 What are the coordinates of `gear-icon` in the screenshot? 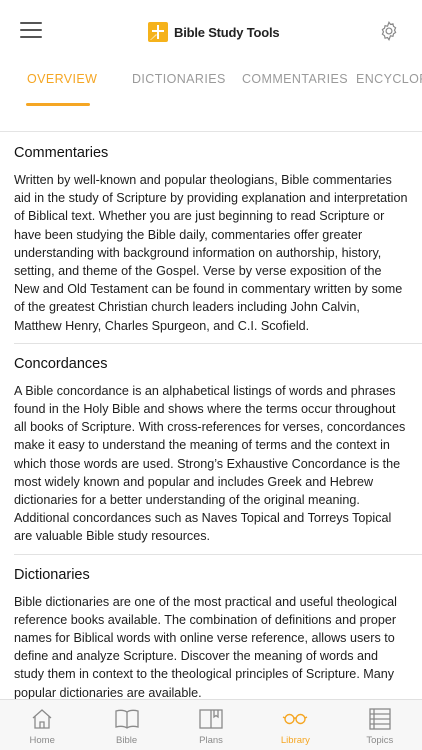 It's located at (389, 31).